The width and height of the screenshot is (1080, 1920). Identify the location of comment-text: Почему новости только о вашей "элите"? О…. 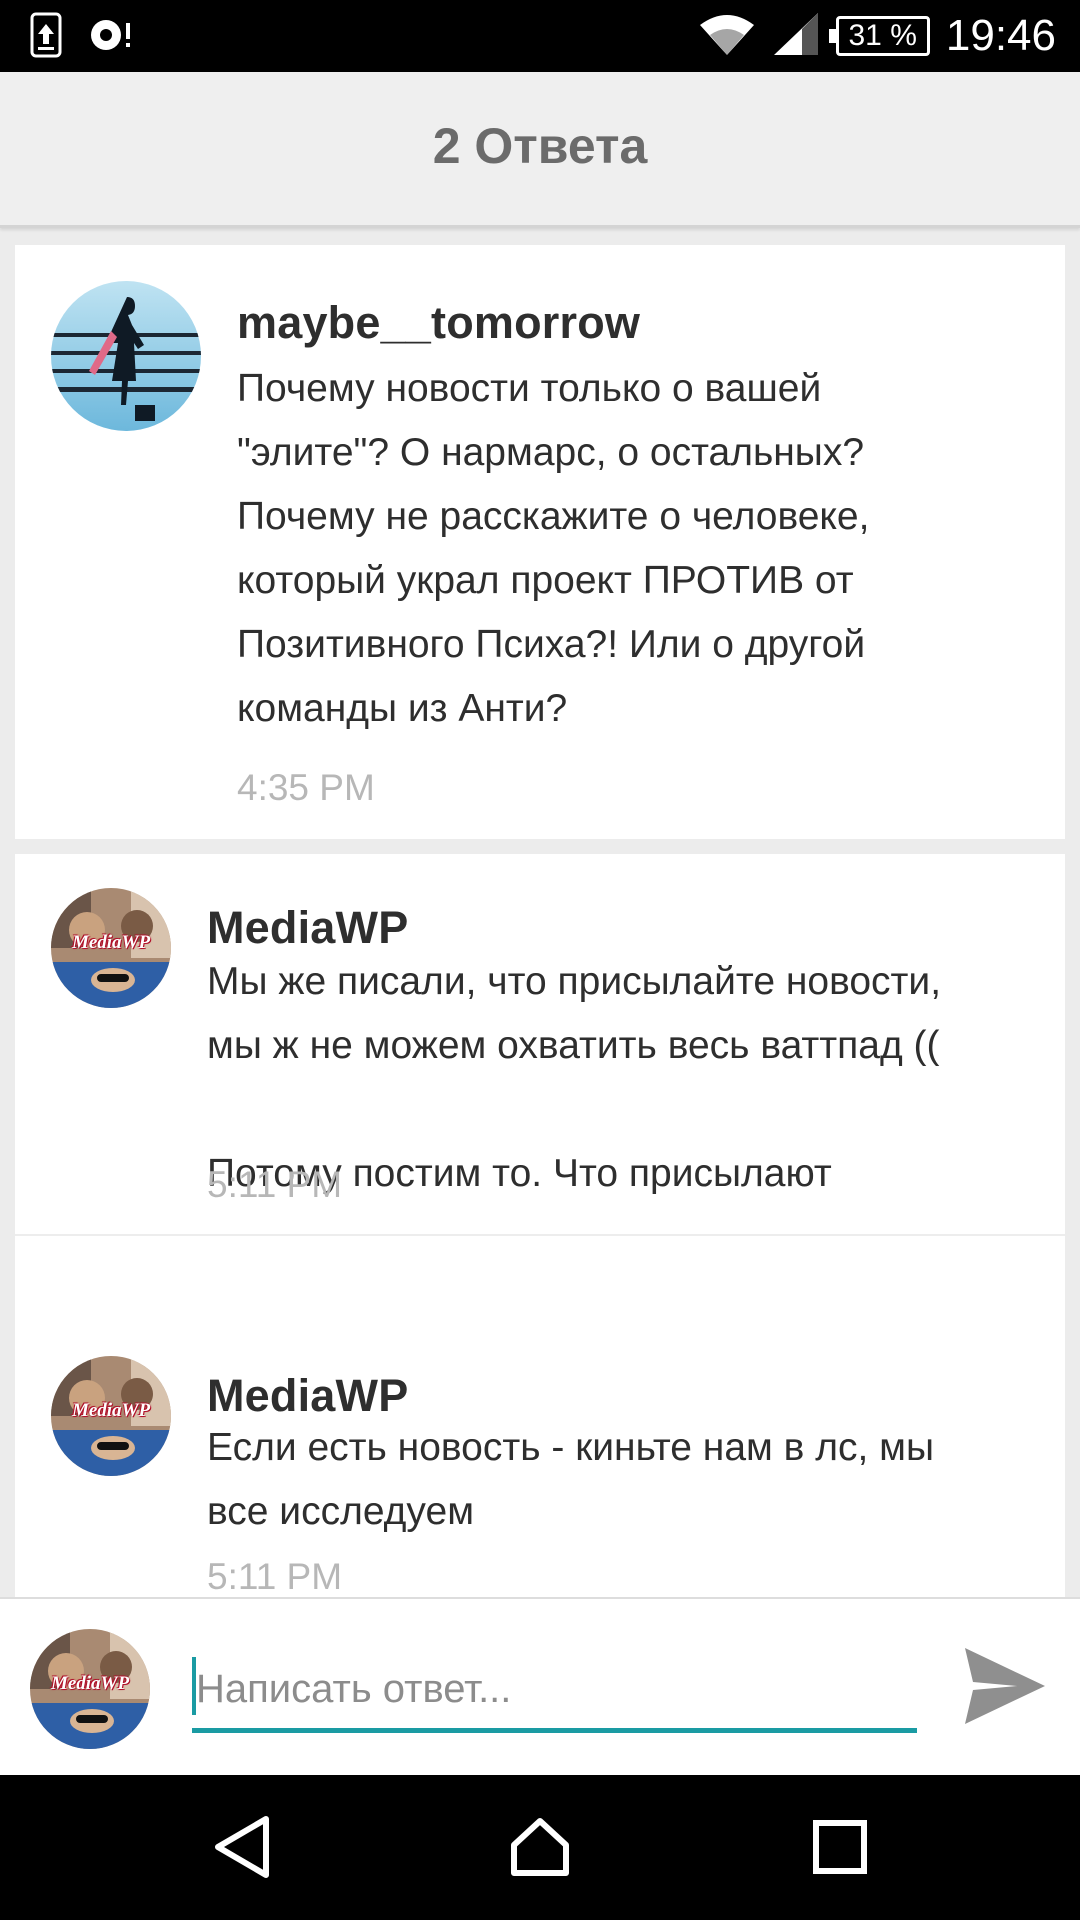
(553, 548).